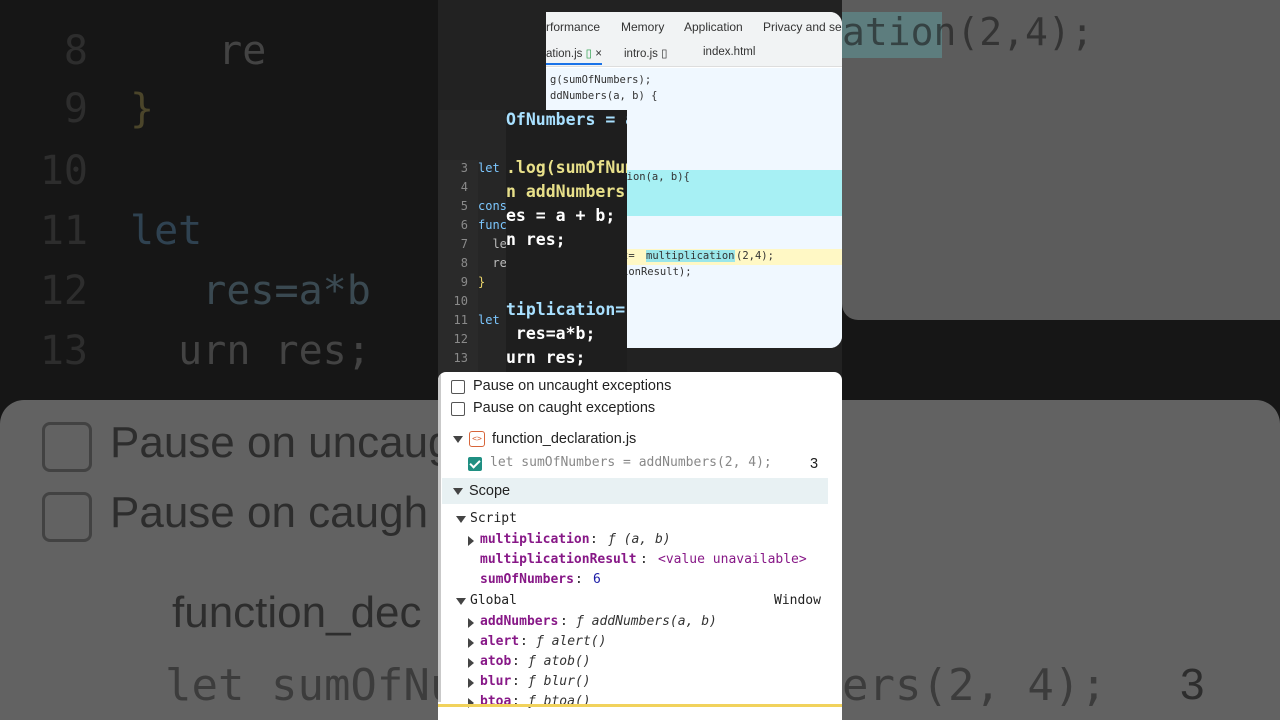 This screenshot has width=1280, height=720. What do you see at coordinates (729, 52) in the screenshot?
I see `file-tab-index: index.html` at bounding box center [729, 52].